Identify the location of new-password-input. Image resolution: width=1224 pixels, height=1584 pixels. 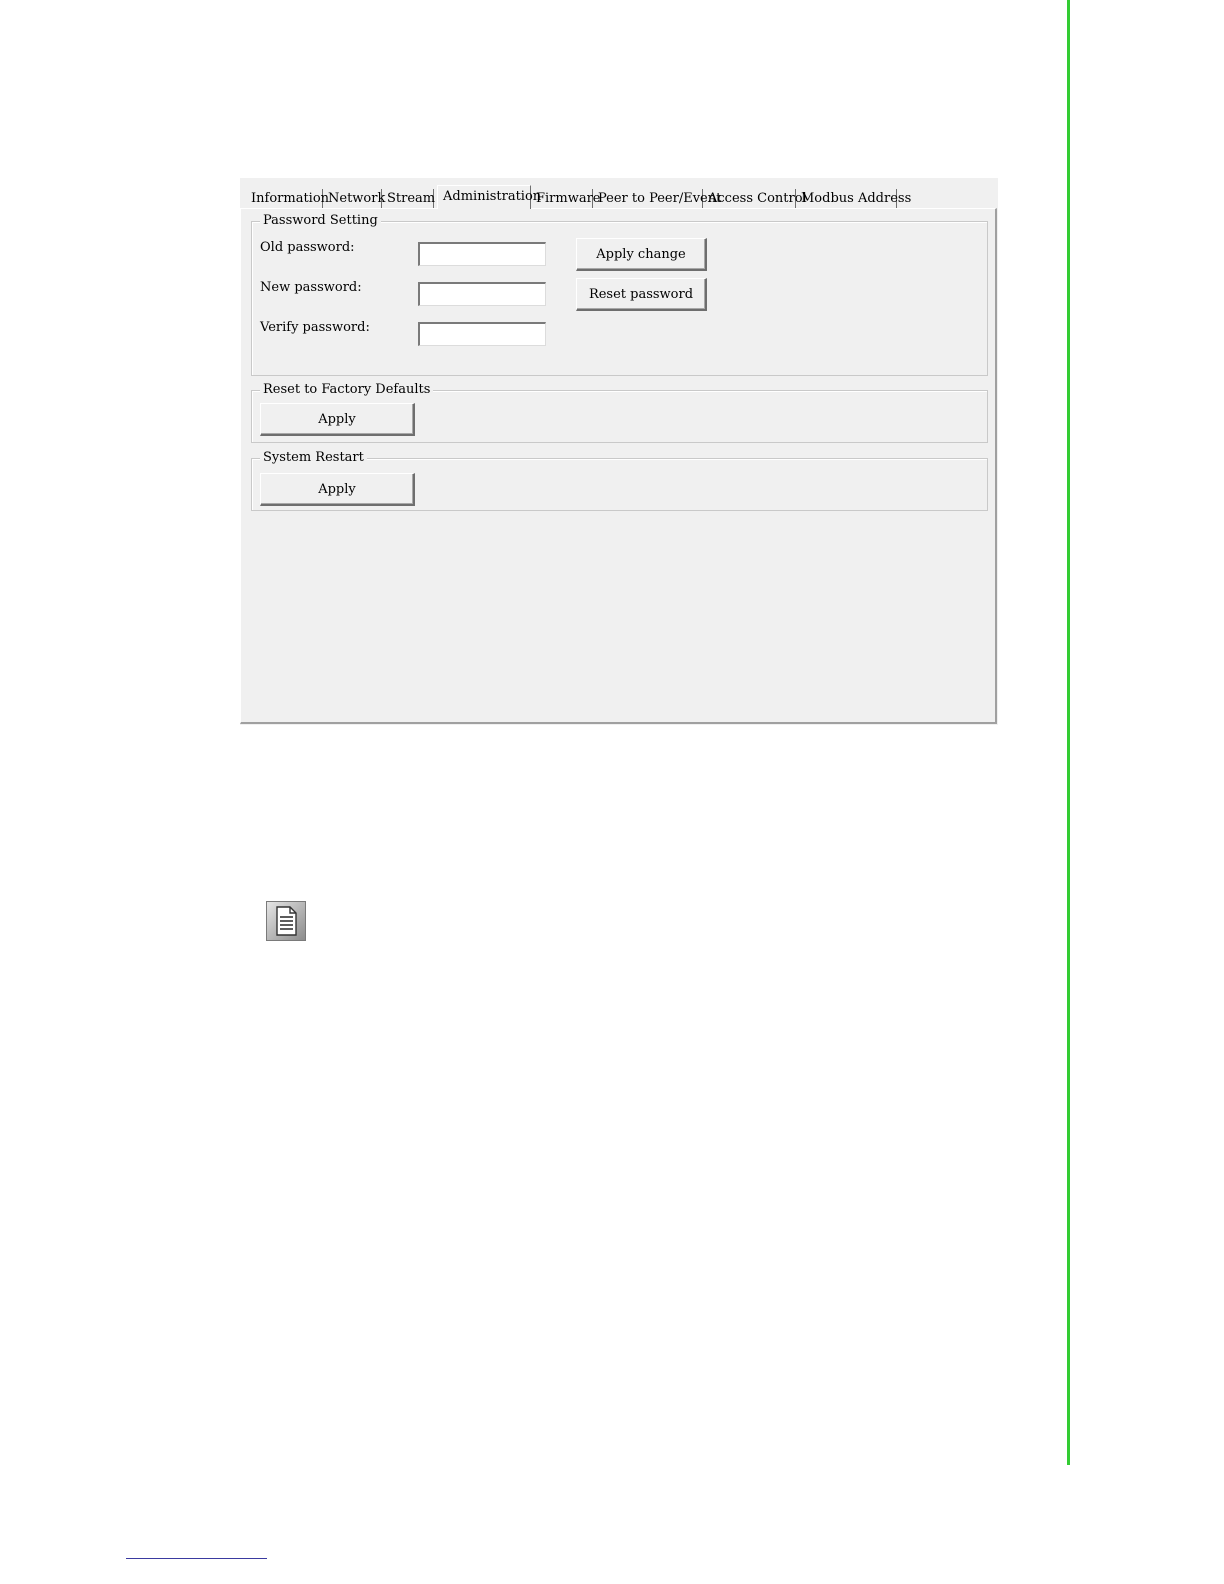
(482, 294).